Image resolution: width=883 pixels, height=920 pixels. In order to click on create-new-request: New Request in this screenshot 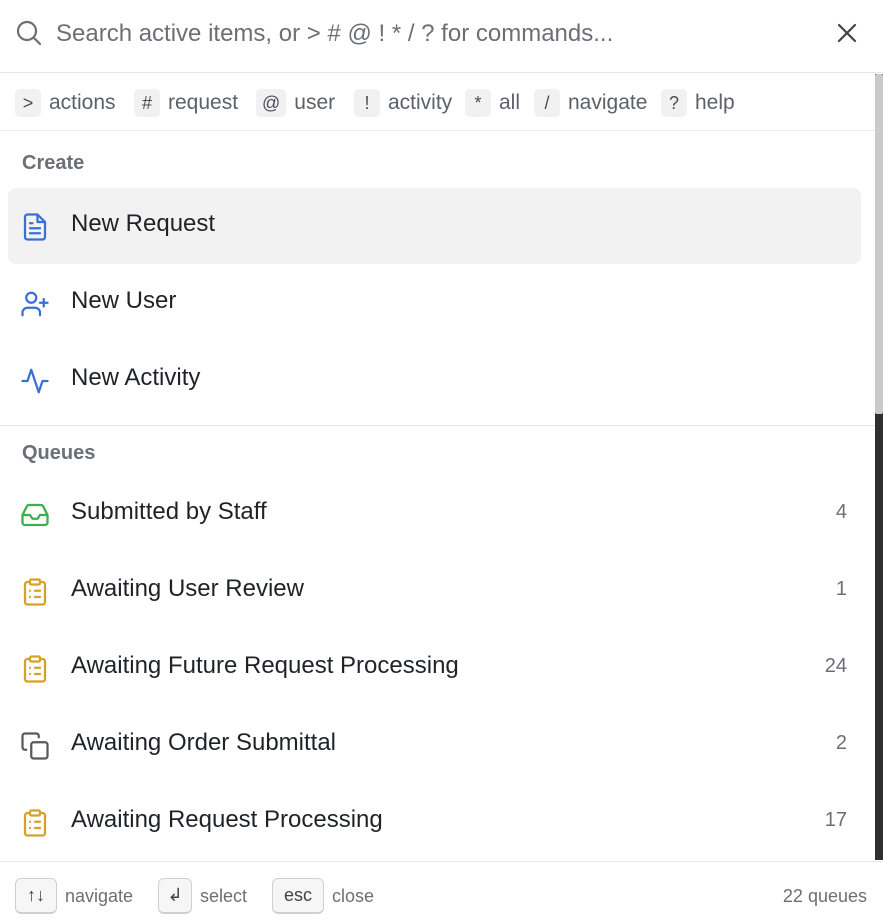, I will do `click(434, 226)`.